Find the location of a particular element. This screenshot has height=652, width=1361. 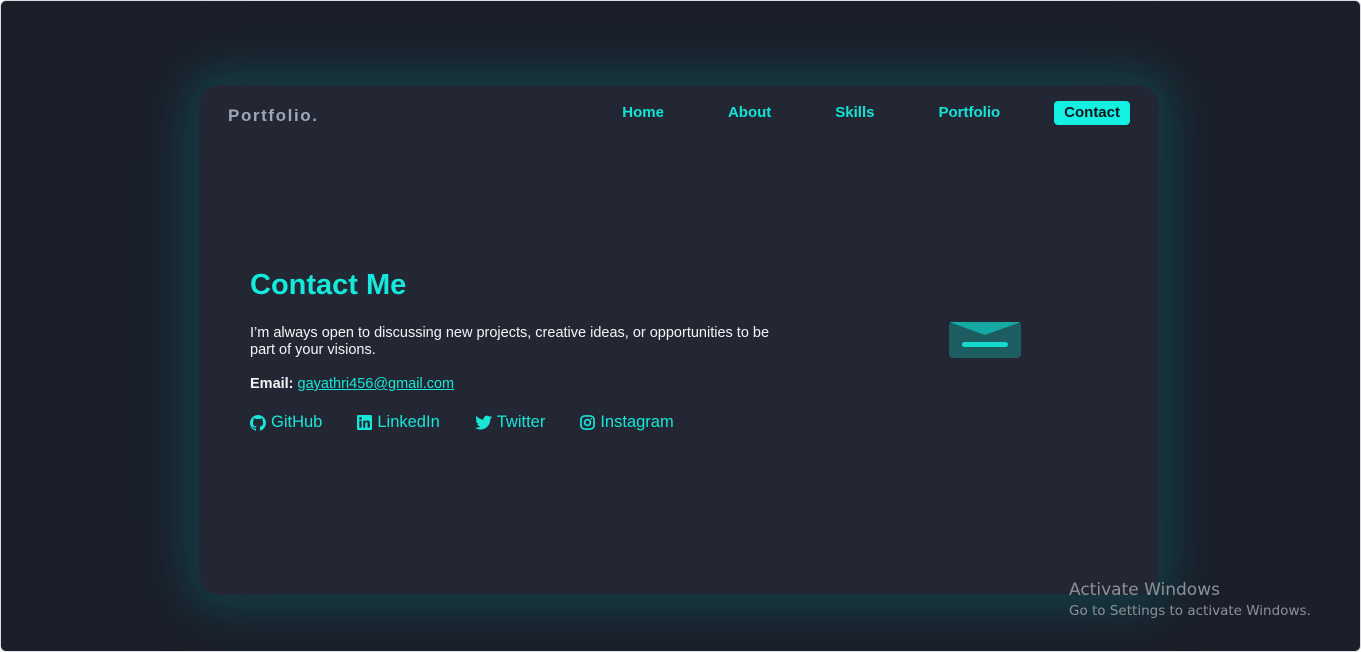

social-label-instagram: Instagram is located at coordinates (637, 422).